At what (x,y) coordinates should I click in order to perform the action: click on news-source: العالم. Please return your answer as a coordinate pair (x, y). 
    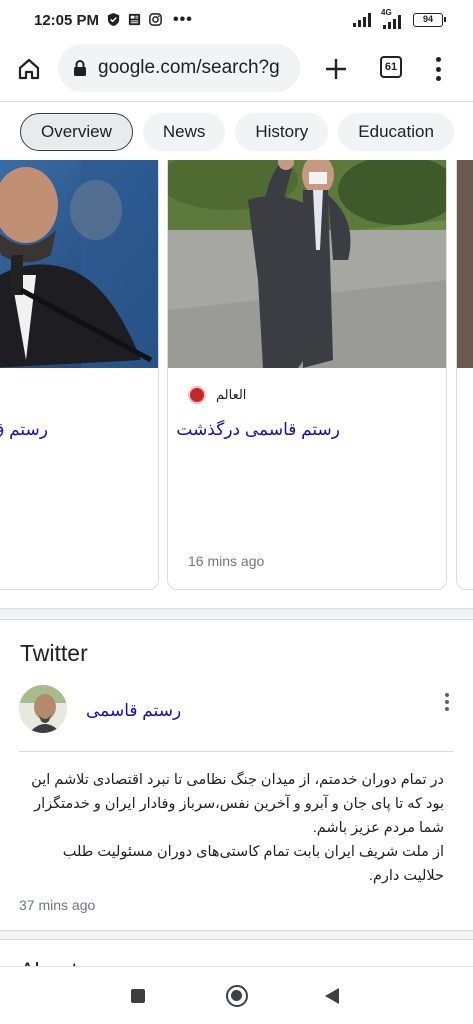
    Looking at the image, I should click on (217, 395).